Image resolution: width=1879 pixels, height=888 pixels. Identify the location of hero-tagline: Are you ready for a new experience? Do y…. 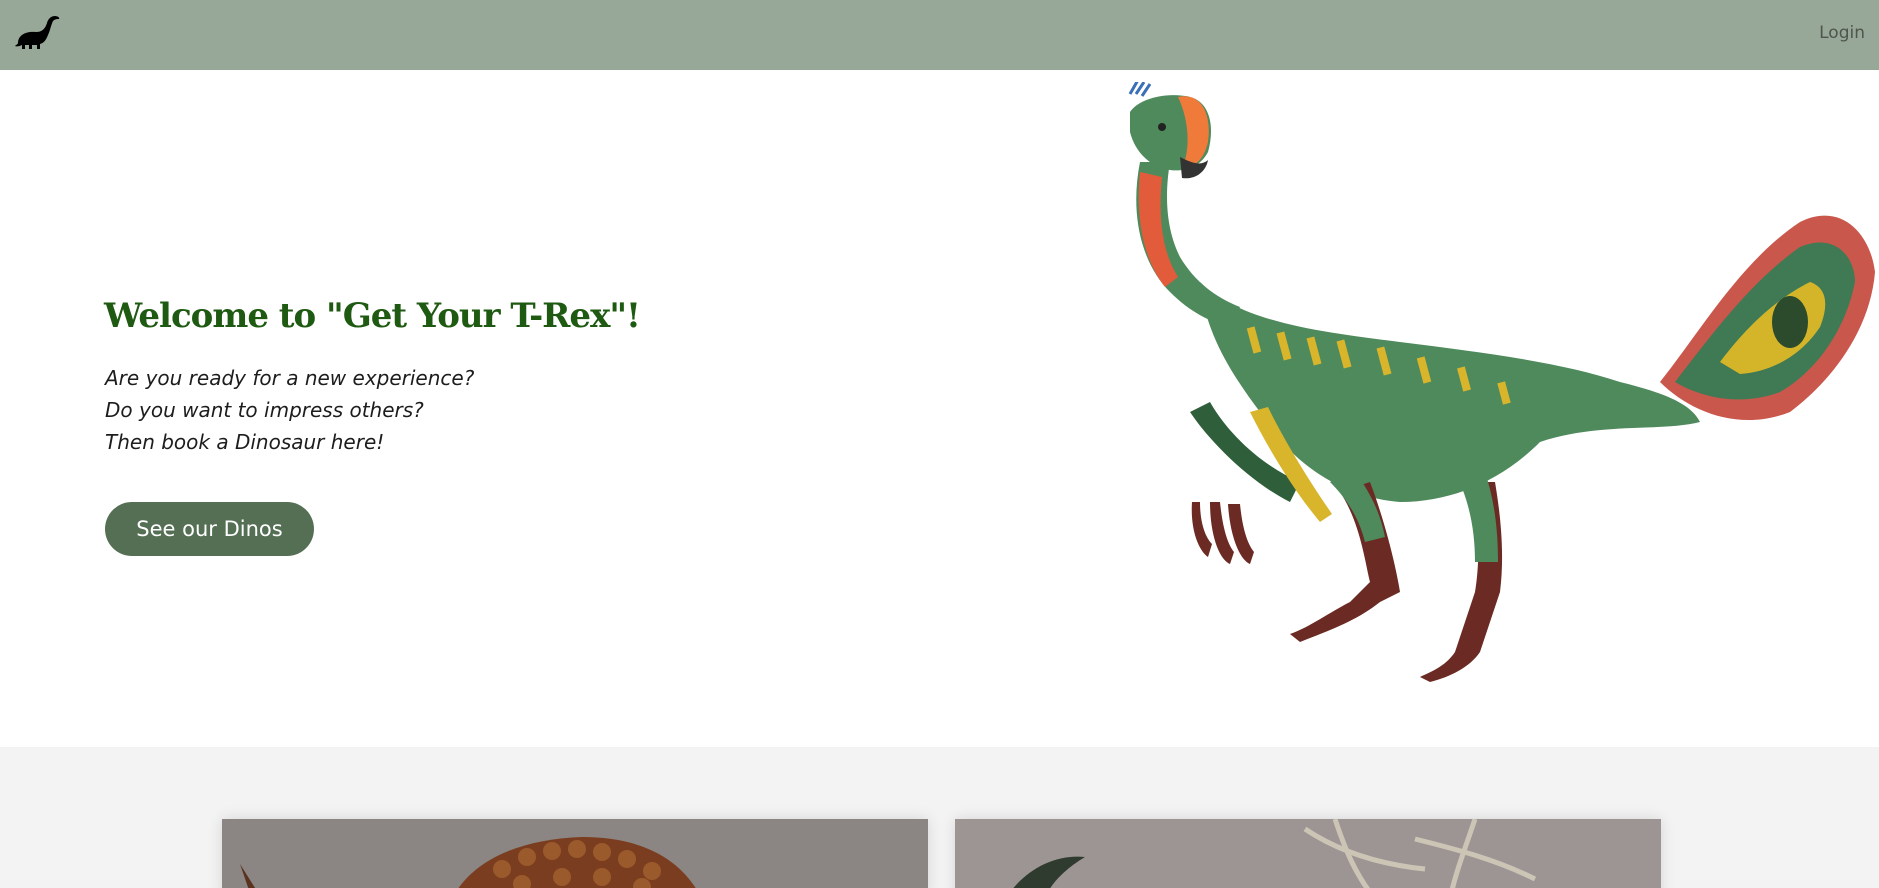
(289, 410).